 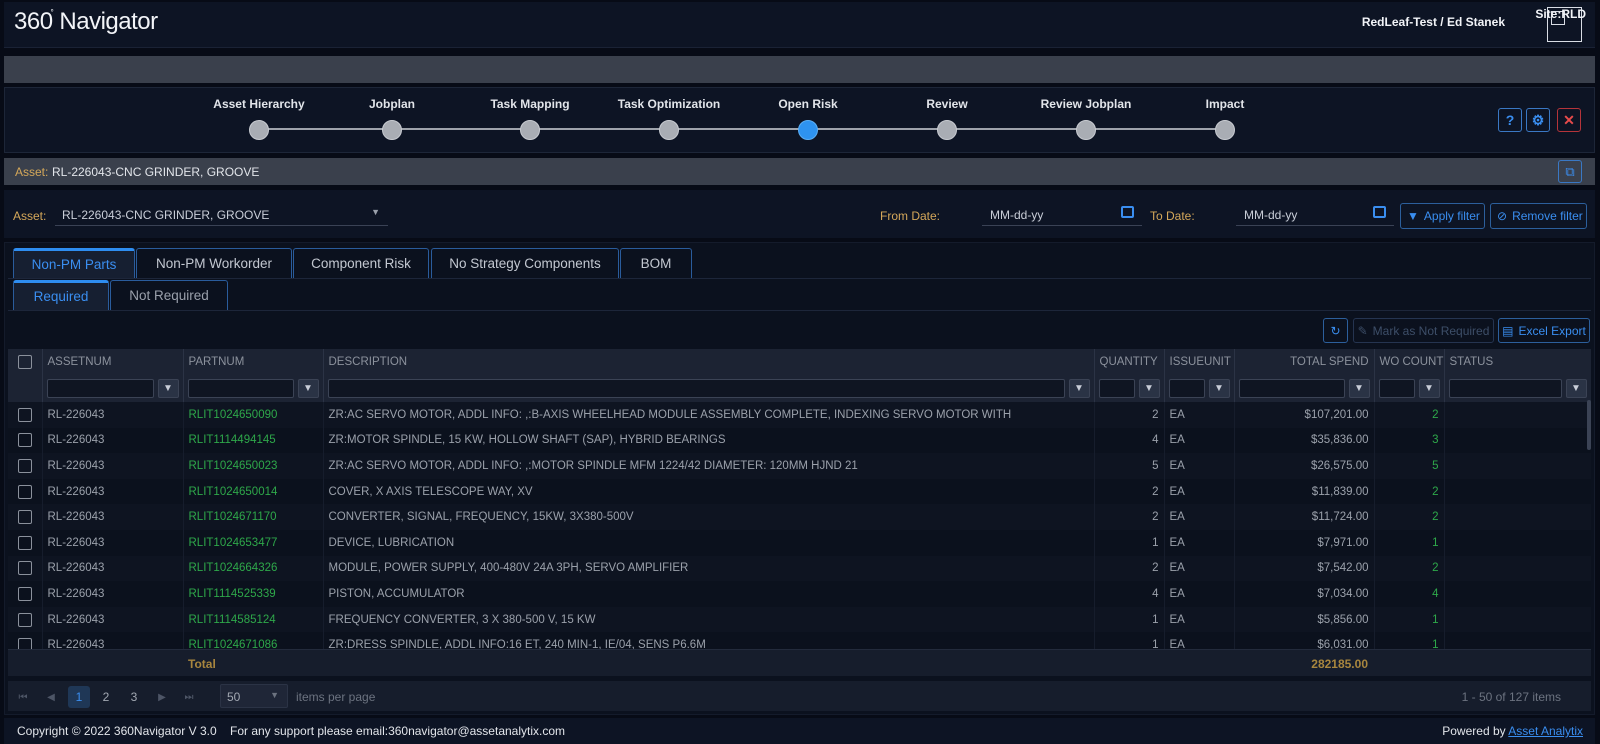 What do you see at coordinates (808, 118) in the screenshot?
I see `step-open-risk: Open Risk` at bounding box center [808, 118].